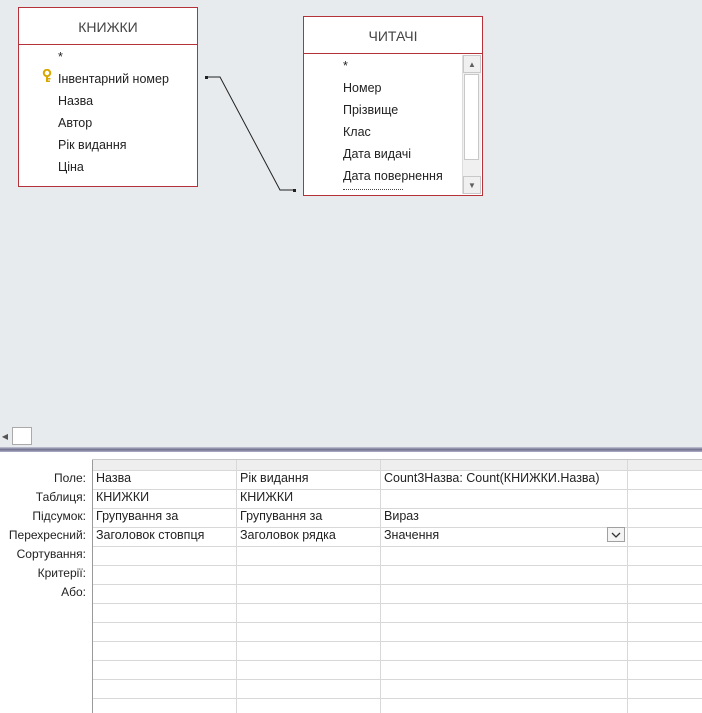 The width and height of the screenshot is (702, 713). What do you see at coordinates (362, 88) in the screenshot?
I see `field-number: Номер` at bounding box center [362, 88].